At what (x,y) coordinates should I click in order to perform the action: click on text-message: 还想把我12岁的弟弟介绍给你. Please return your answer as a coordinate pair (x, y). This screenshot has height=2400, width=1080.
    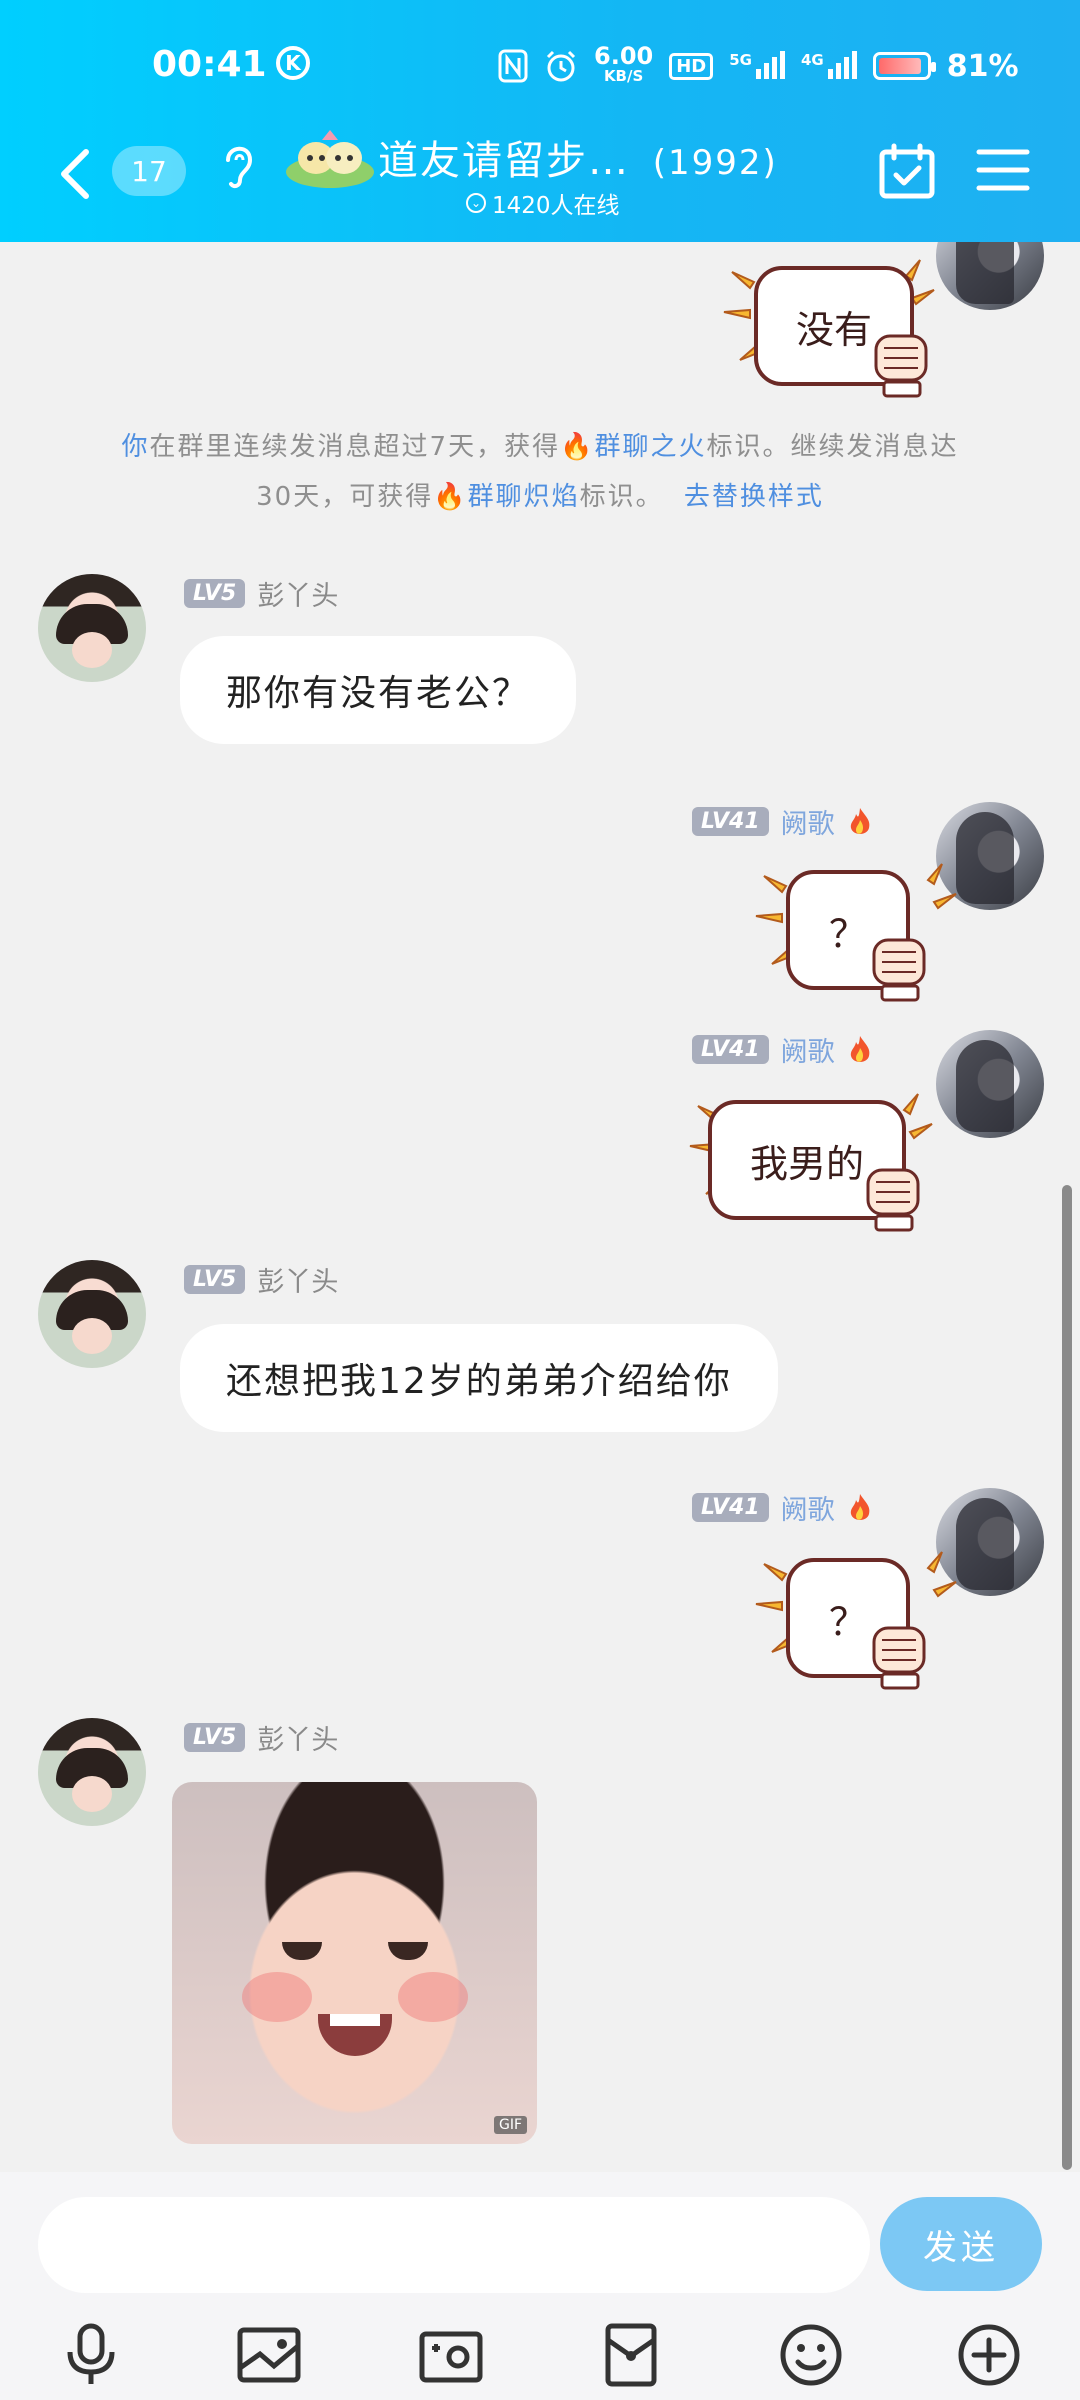
    Looking at the image, I should click on (479, 1378).